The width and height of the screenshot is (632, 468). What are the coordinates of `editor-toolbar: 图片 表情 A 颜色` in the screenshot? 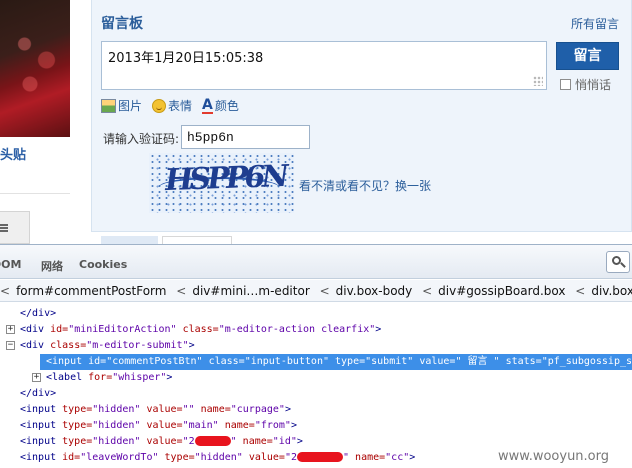 It's located at (170, 105).